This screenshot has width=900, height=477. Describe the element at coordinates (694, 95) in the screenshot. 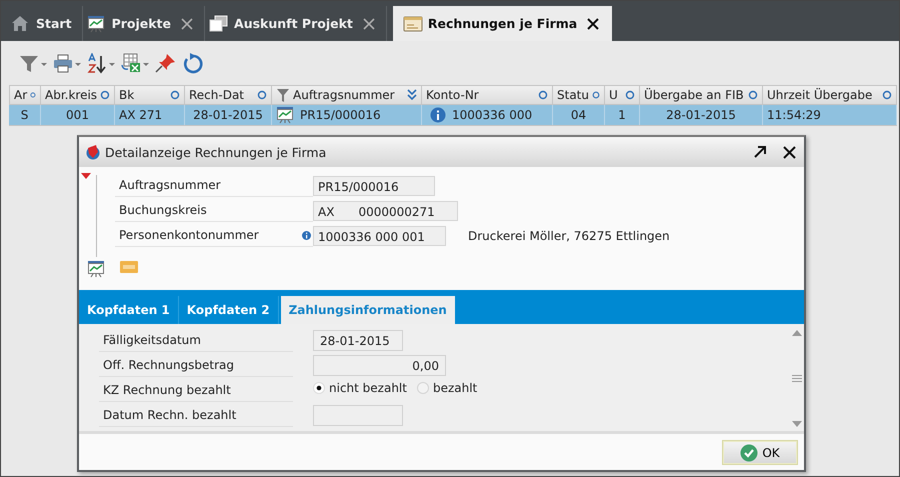

I see `column-label: Übergabe an FIB` at that location.